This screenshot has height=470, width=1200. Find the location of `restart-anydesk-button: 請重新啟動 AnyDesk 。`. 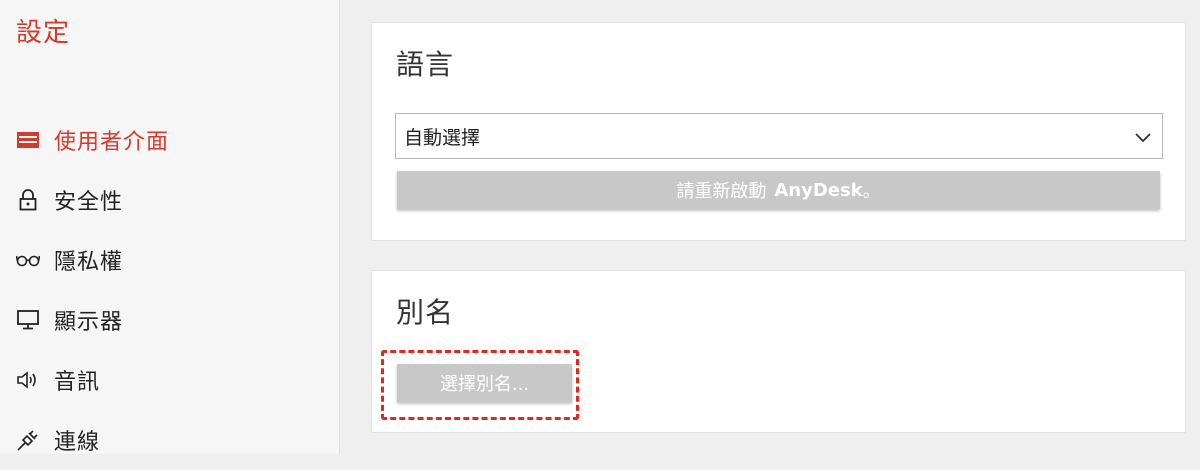

restart-anydesk-button: 請重新啟動 AnyDesk 。 is located at coordinates (778, 190).